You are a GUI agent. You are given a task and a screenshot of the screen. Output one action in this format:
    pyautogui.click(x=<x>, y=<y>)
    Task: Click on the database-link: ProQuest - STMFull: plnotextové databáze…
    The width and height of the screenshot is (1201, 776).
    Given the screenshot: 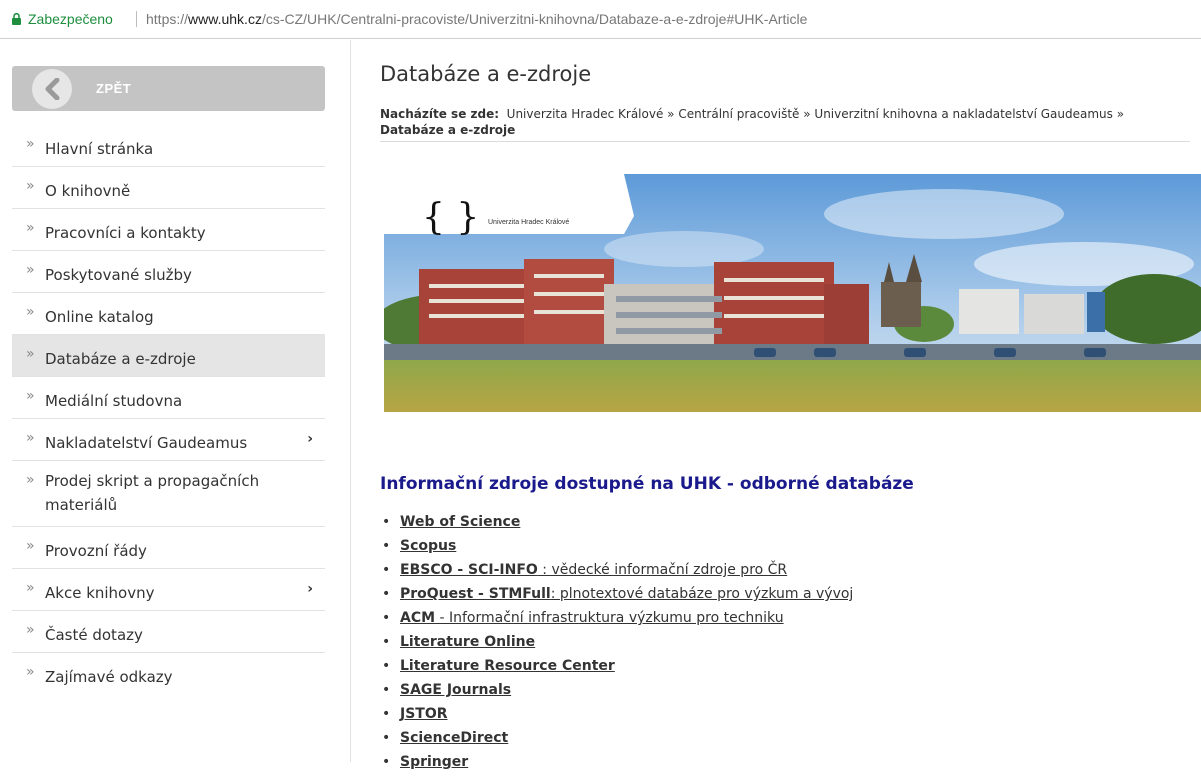 What is the action you would take?
    pyautogui.click(x=626, y=594)
    